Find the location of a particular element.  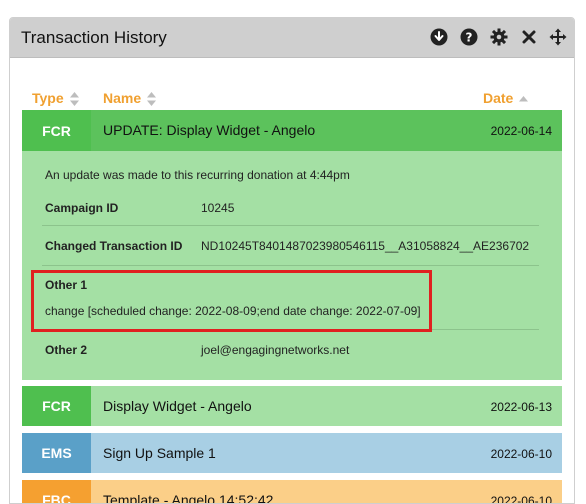

help-icon: ? is located at coordinates (469, 37).